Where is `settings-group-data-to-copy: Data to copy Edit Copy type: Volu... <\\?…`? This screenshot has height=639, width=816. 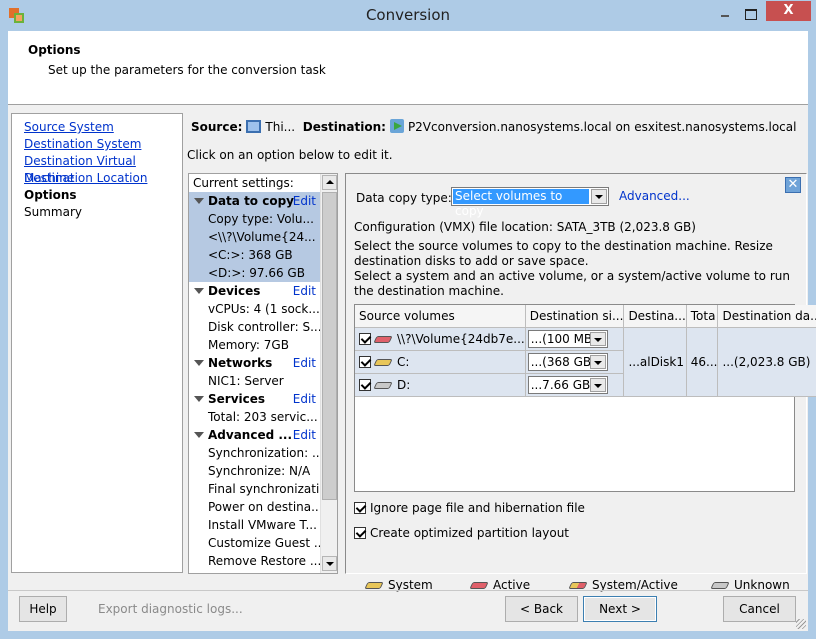 settings-group-data-to-copy: Data to copy Edit Copy type: Volu... <\\?… is located at coordinates (254, 237).